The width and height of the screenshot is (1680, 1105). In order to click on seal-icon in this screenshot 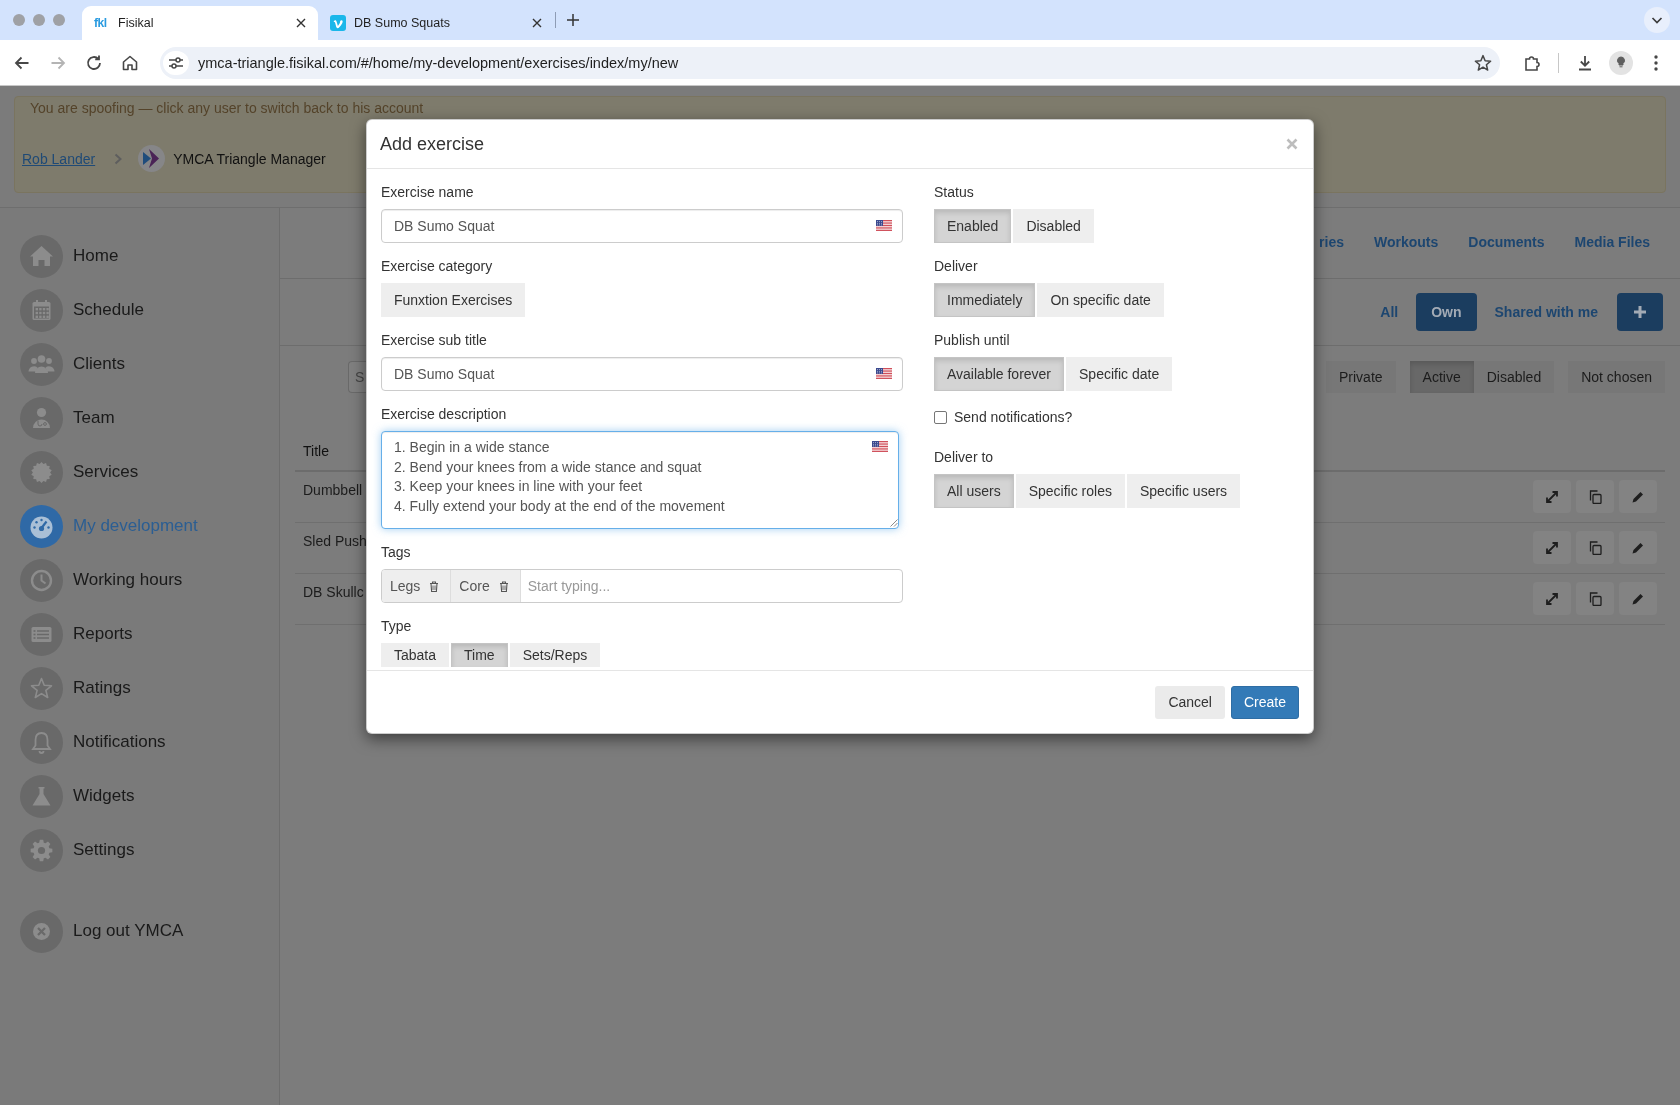, I will do `click(41, 472)`.